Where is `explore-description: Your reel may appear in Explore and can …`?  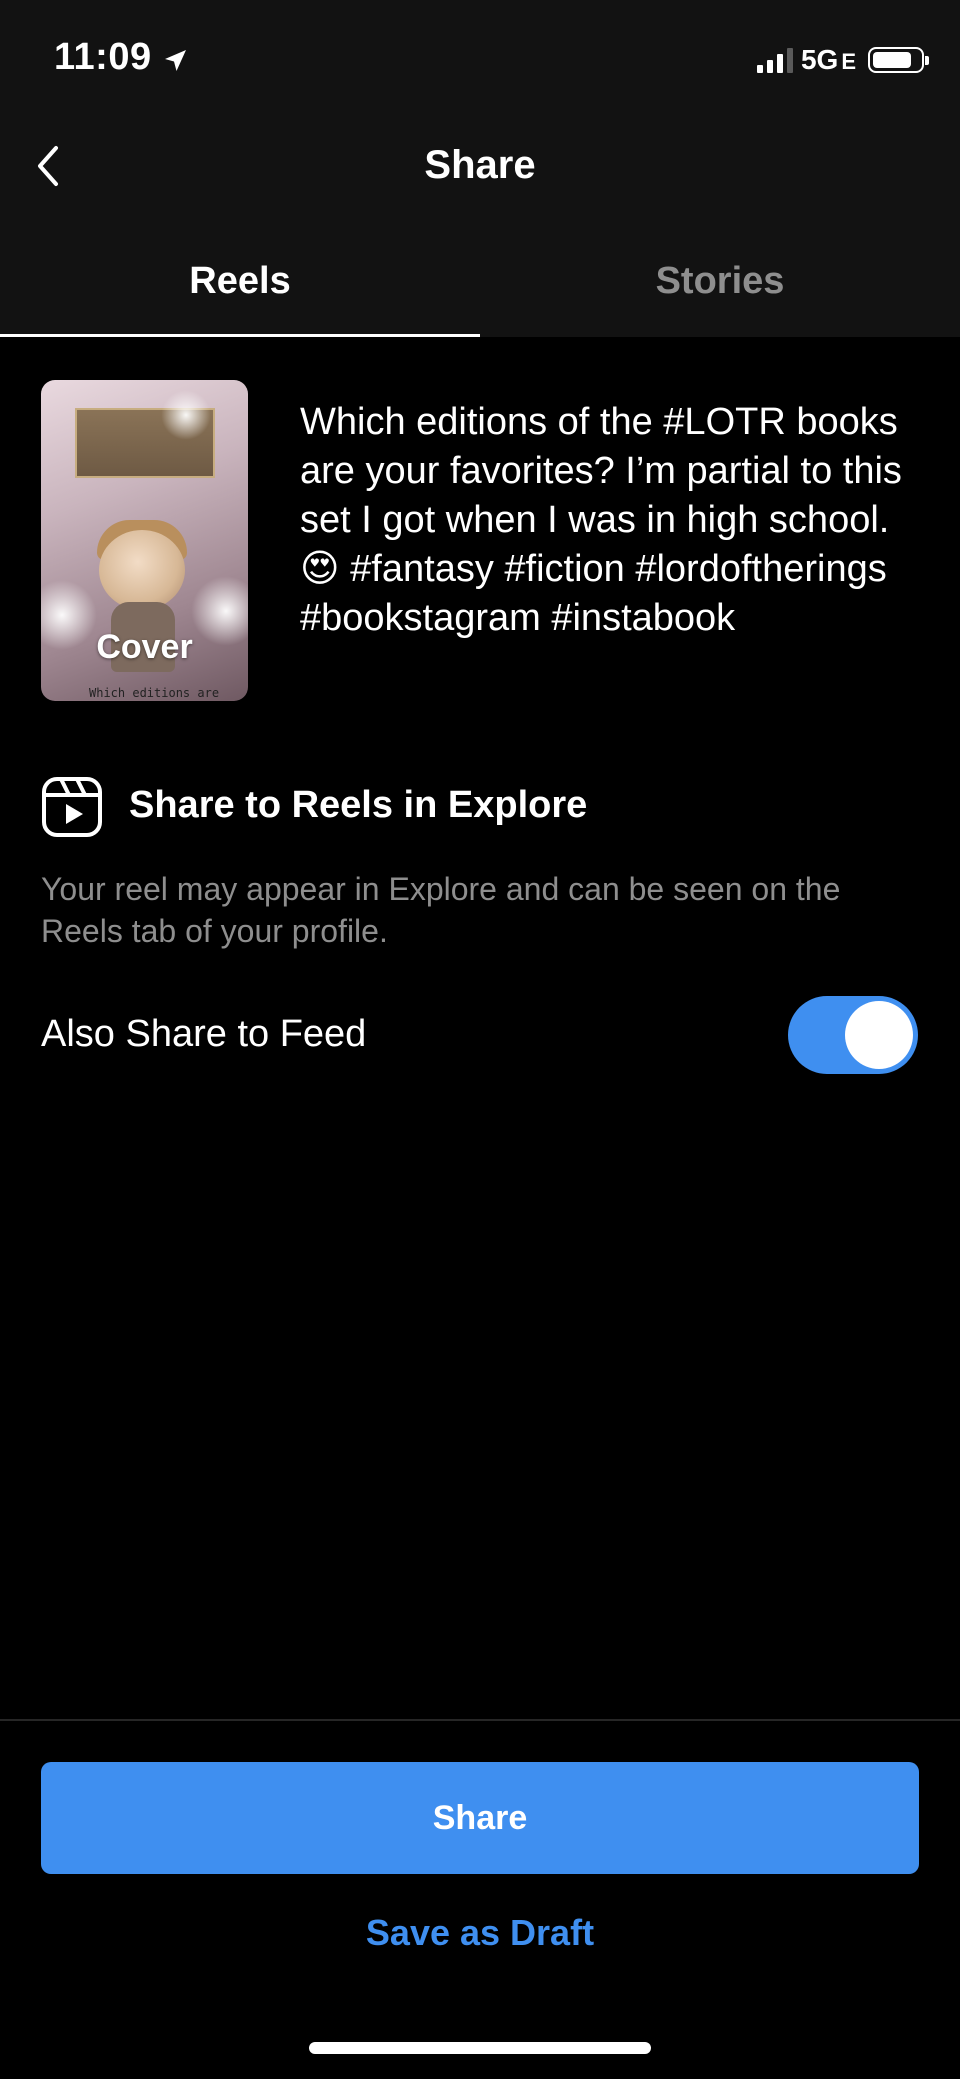 explore-description: Your reel may appear in Explore and can … is located at coordinates (441, 910).